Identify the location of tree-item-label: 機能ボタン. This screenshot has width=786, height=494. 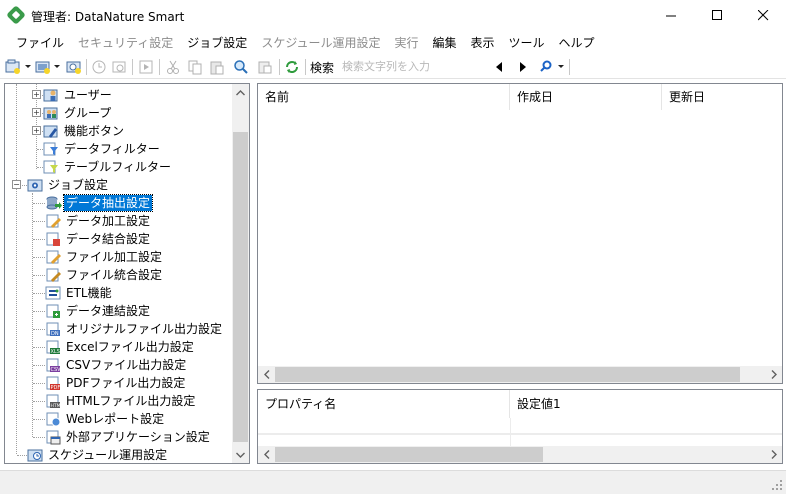
(94, 131).